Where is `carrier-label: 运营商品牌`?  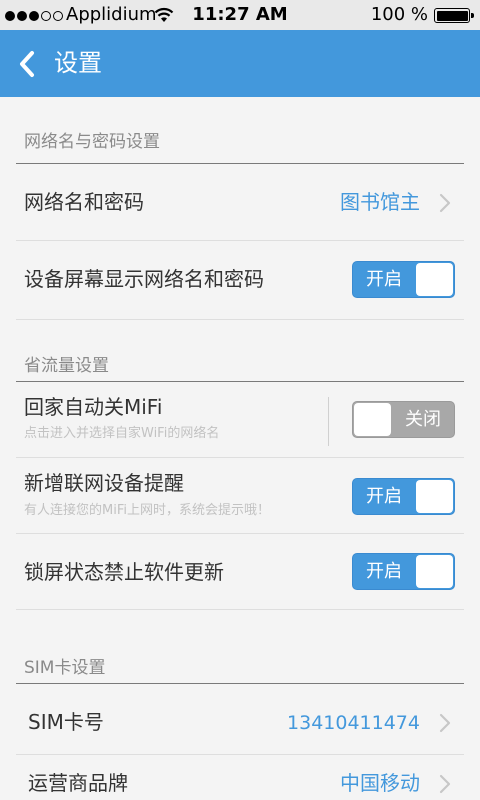 carrier-label: 运营商品牌 is located at coordinates (78, 783).